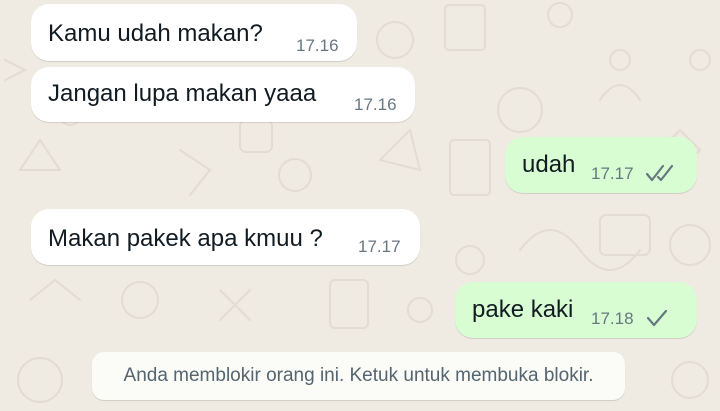  Describe the element at coordinates (523, 309) in the screenshot. I see `message-text: pake kaki` at that location.